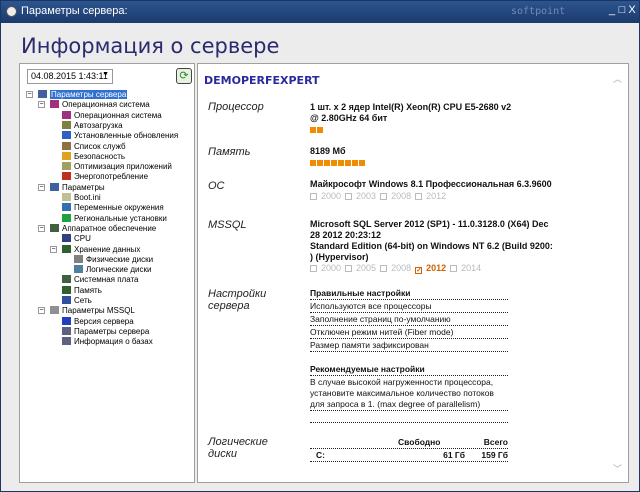 Image resolution: width=640 pixels, height=492 pixels. Describe the element at coordinates (113, 259) in the screenshot. I see `tree-item: Физические диски` at that location.